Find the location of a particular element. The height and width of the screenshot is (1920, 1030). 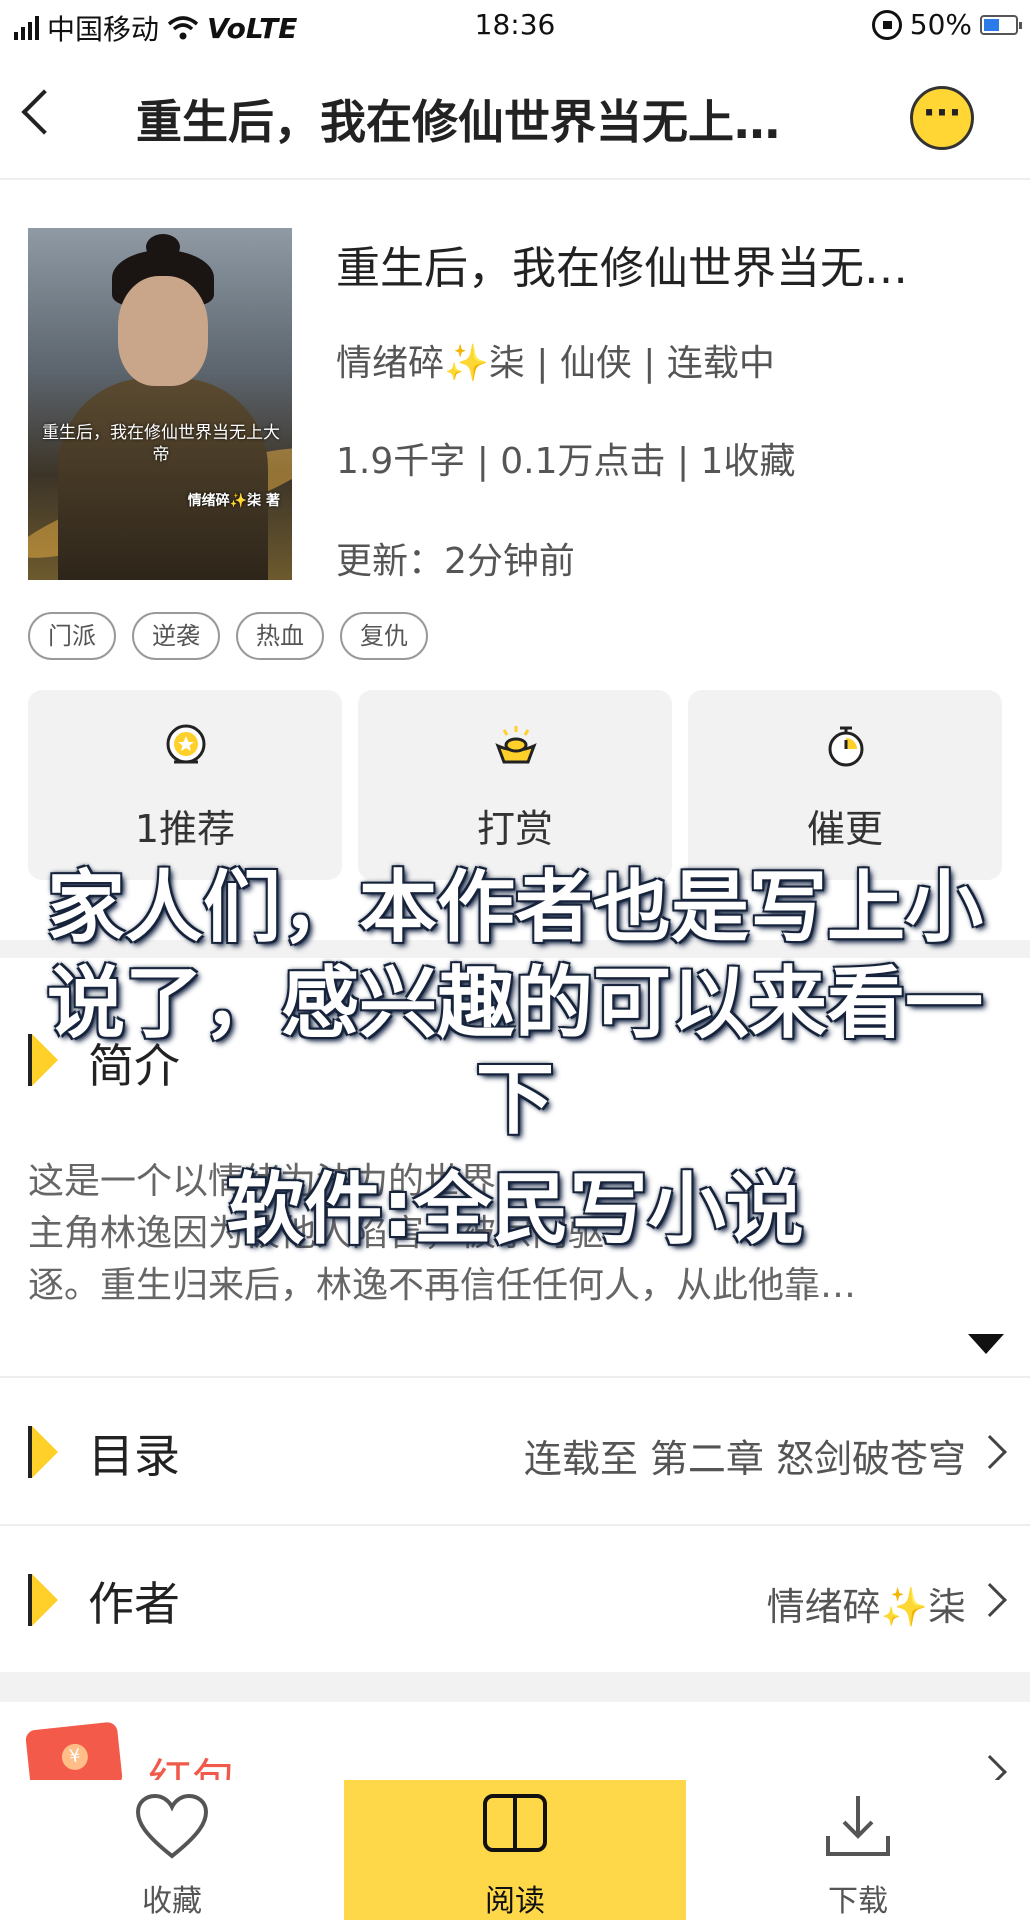

section-divider is located at coordinates (515, 1687).